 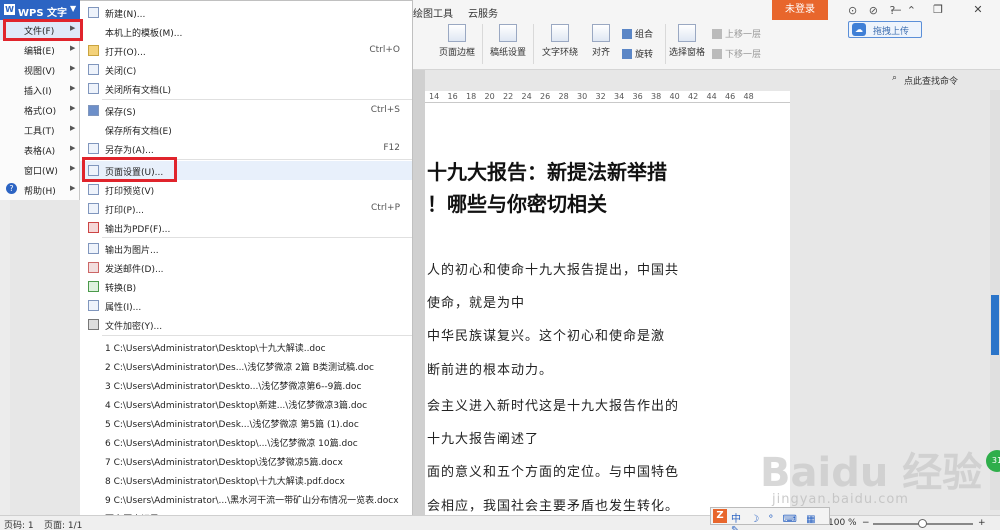 I want to click on upload-label: 拖拽上传, so click(x=891, y=32).